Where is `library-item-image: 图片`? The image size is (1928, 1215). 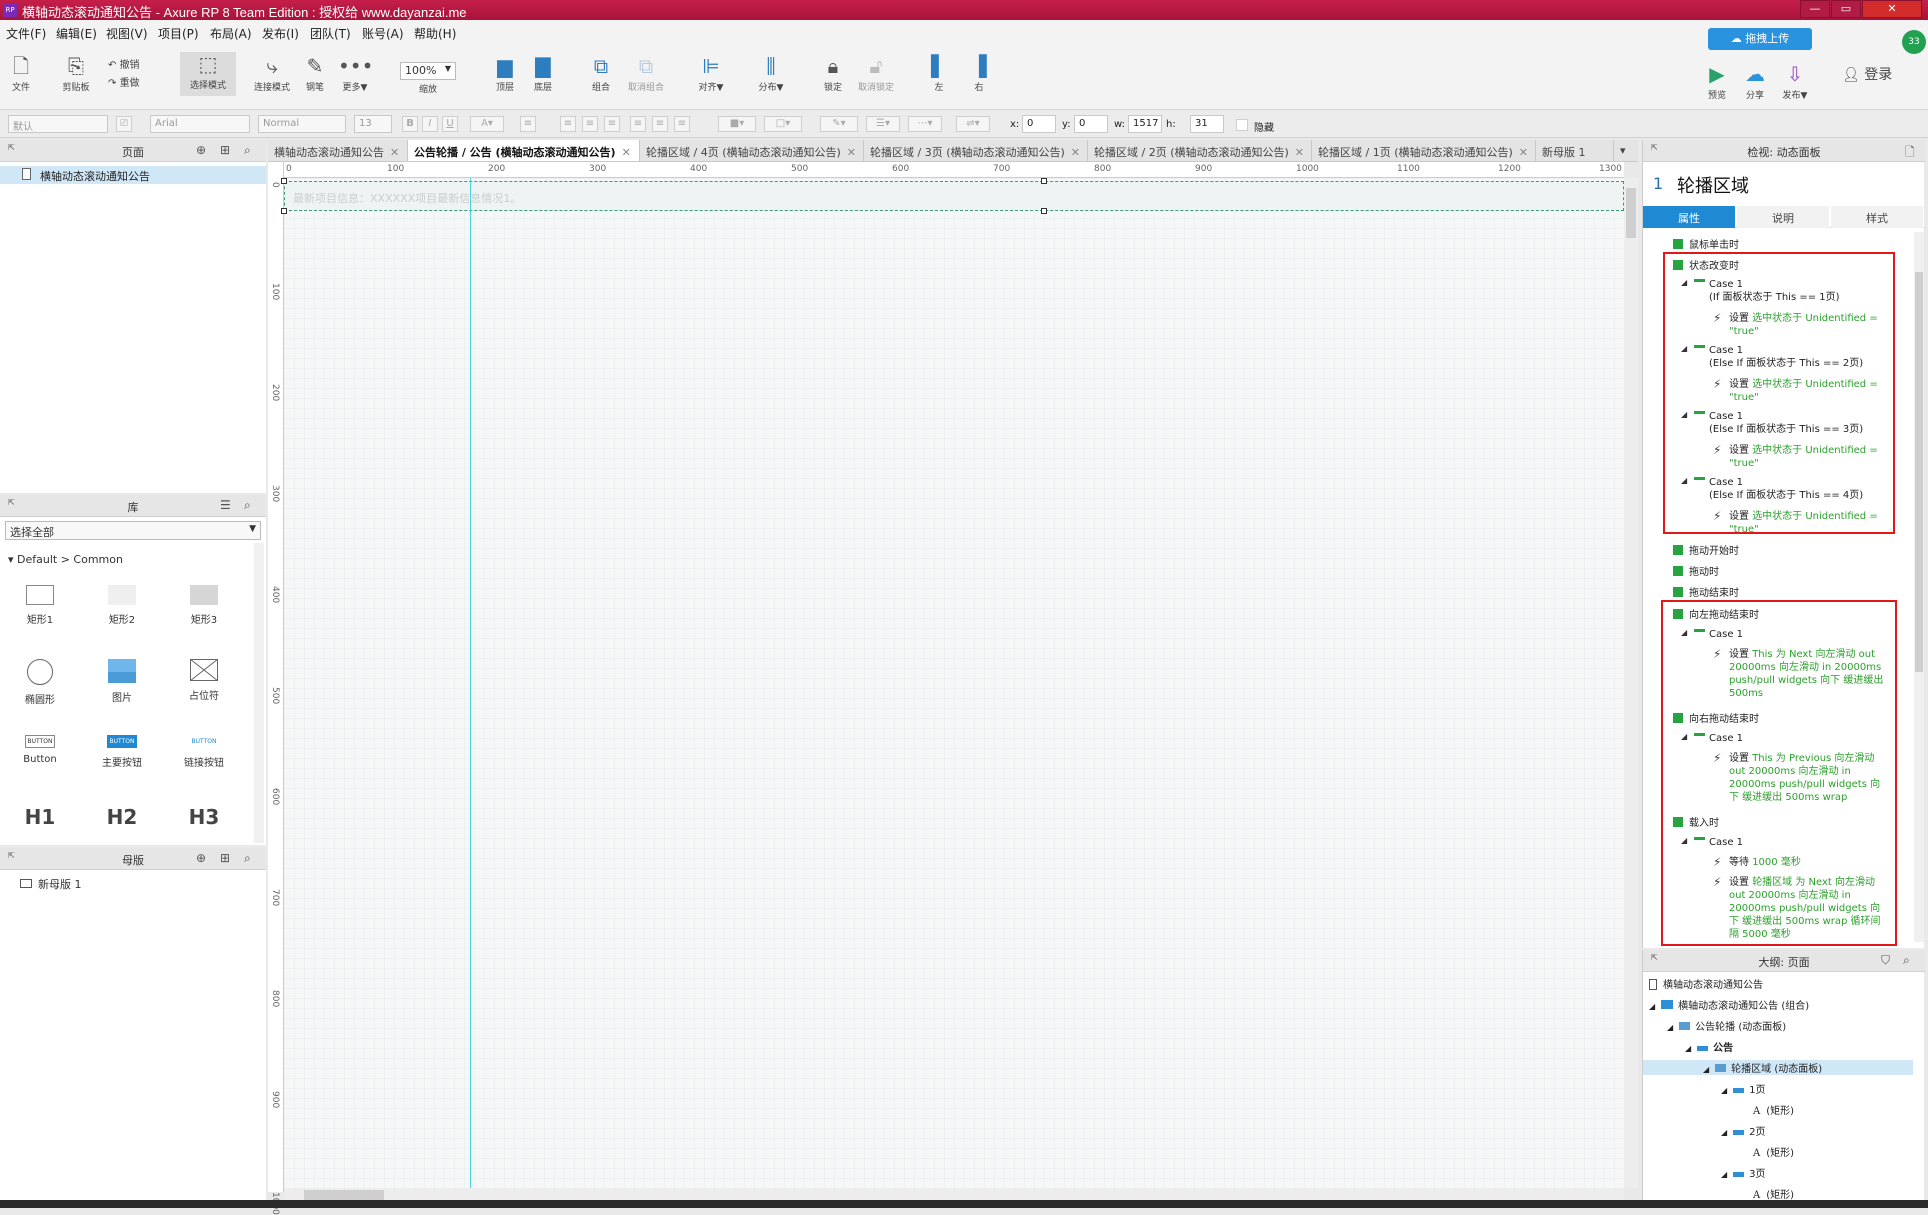
library-item-image: 图片 is located at coordinates (122, 681).